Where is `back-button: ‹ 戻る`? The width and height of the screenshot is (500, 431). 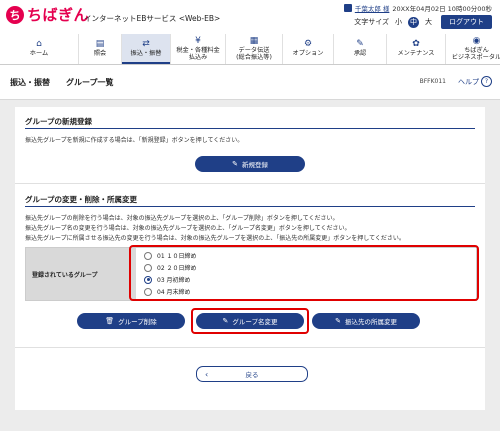 back-button: ‹ 戻る is located at coordinates (252, 374).